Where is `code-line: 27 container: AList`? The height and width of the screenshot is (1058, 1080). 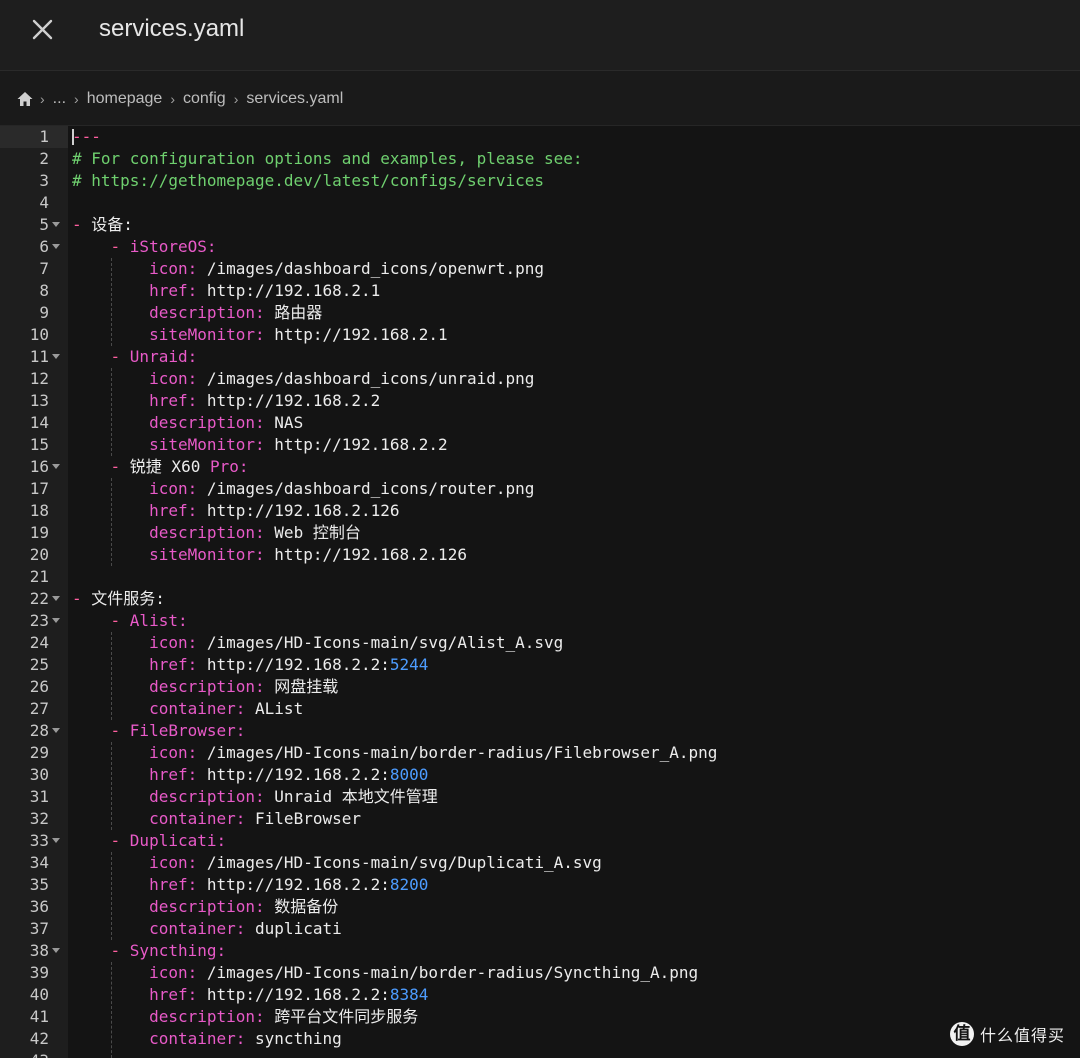 code-line: 27 container: AList is located at coordinates (540, 709).